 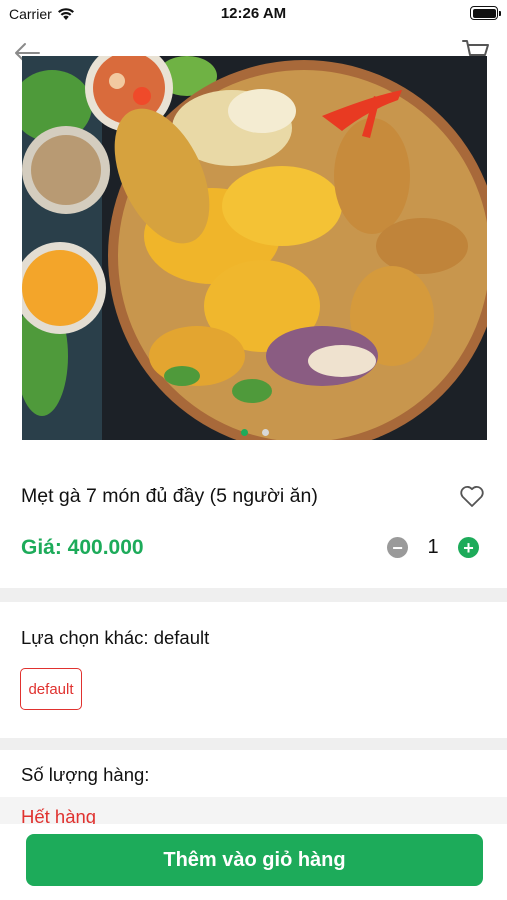 I want to click on carousel-dot-active, so click(x=244, y=432).